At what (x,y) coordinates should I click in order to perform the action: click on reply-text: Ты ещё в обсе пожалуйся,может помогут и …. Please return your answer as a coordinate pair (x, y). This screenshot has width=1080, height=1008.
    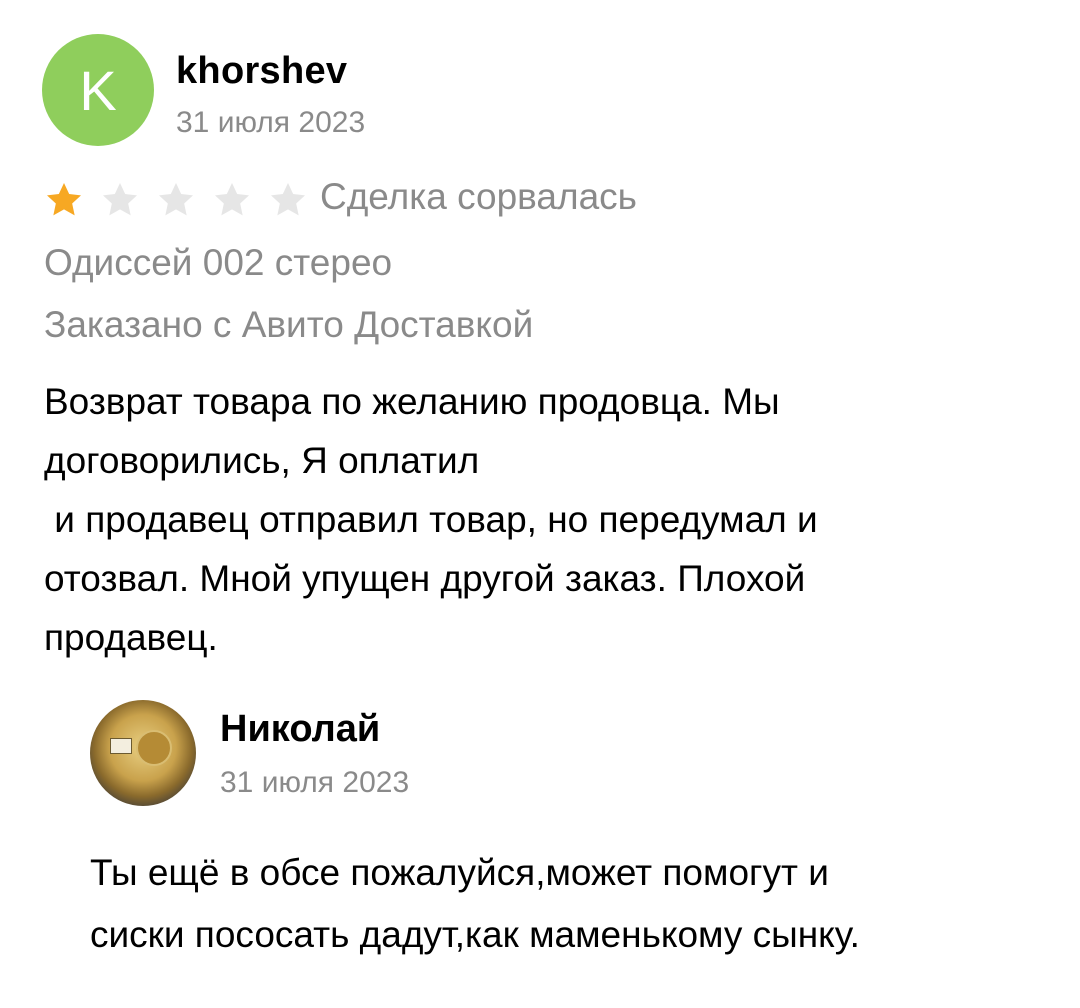
    Looking at the image, I should click on (570, 904).